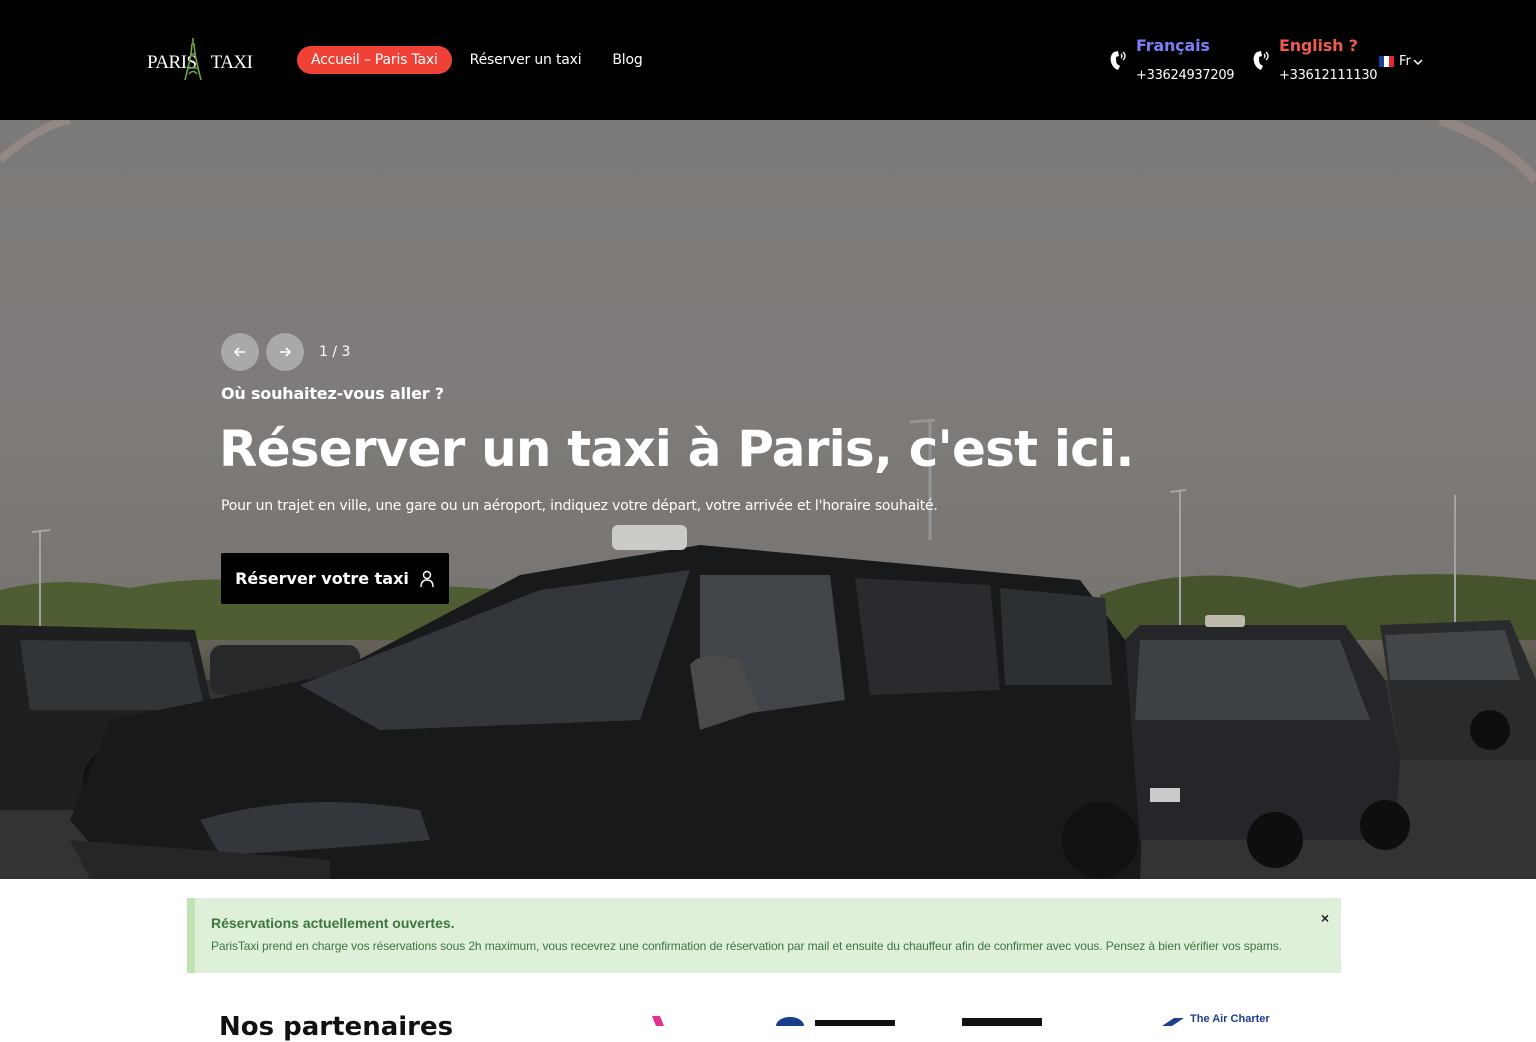 The image size is (1536, 1042). I want to click on logo-text-taxi: TAXI, so click(231, 62).